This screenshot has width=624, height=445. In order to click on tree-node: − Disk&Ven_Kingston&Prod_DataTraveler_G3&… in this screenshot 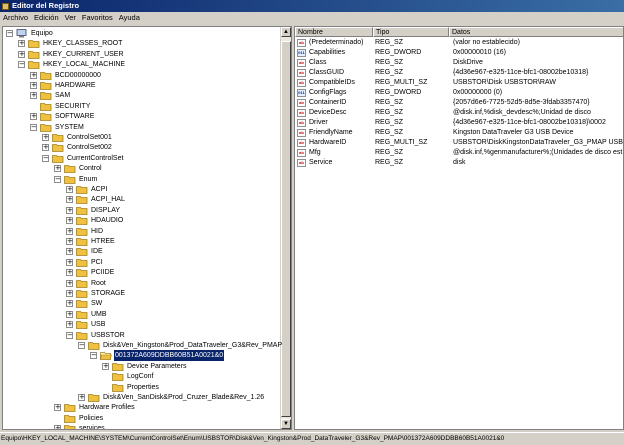, I will do `click(143, 345)`.